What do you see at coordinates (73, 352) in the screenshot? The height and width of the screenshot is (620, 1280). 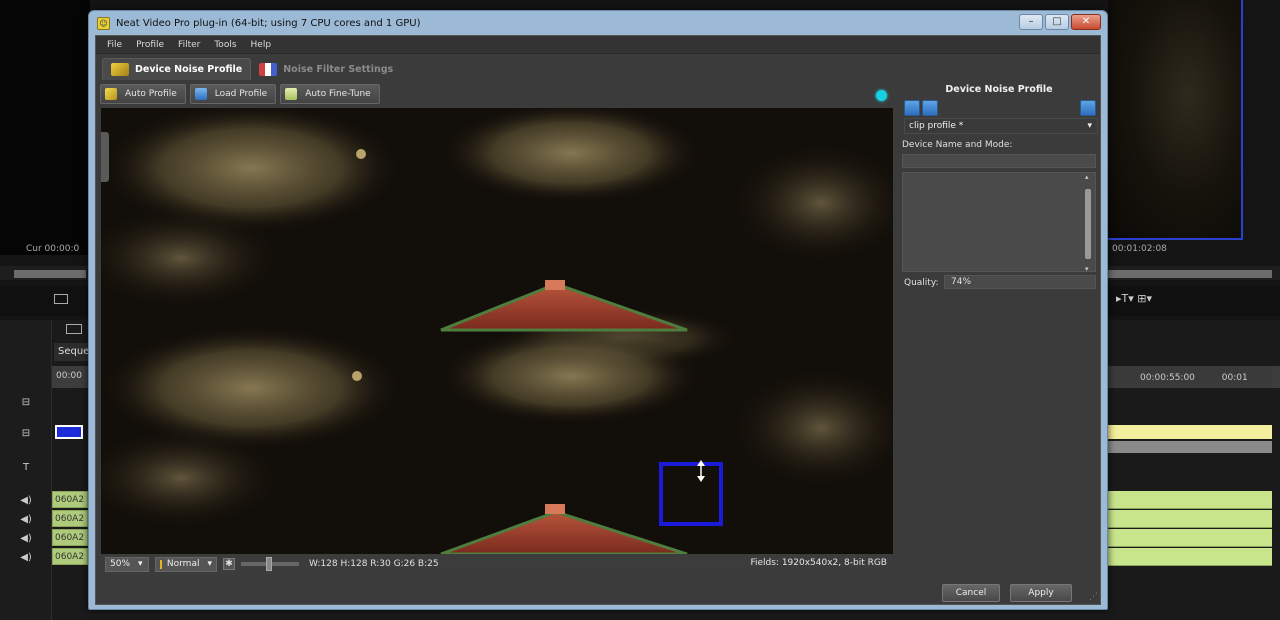 I see `sequence-tab: Seque` at bounding box center [73, 352].